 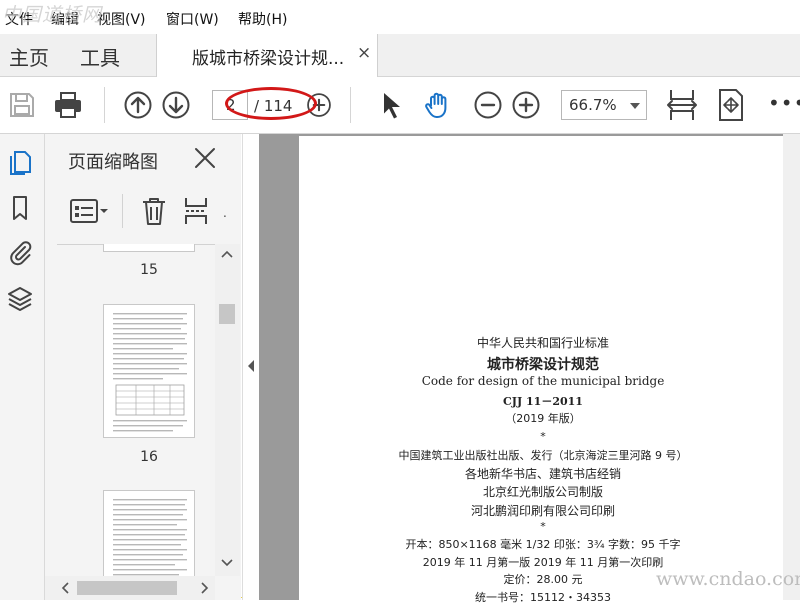 I want to click on tab-tools: 工具, so click(x=100, y=56).